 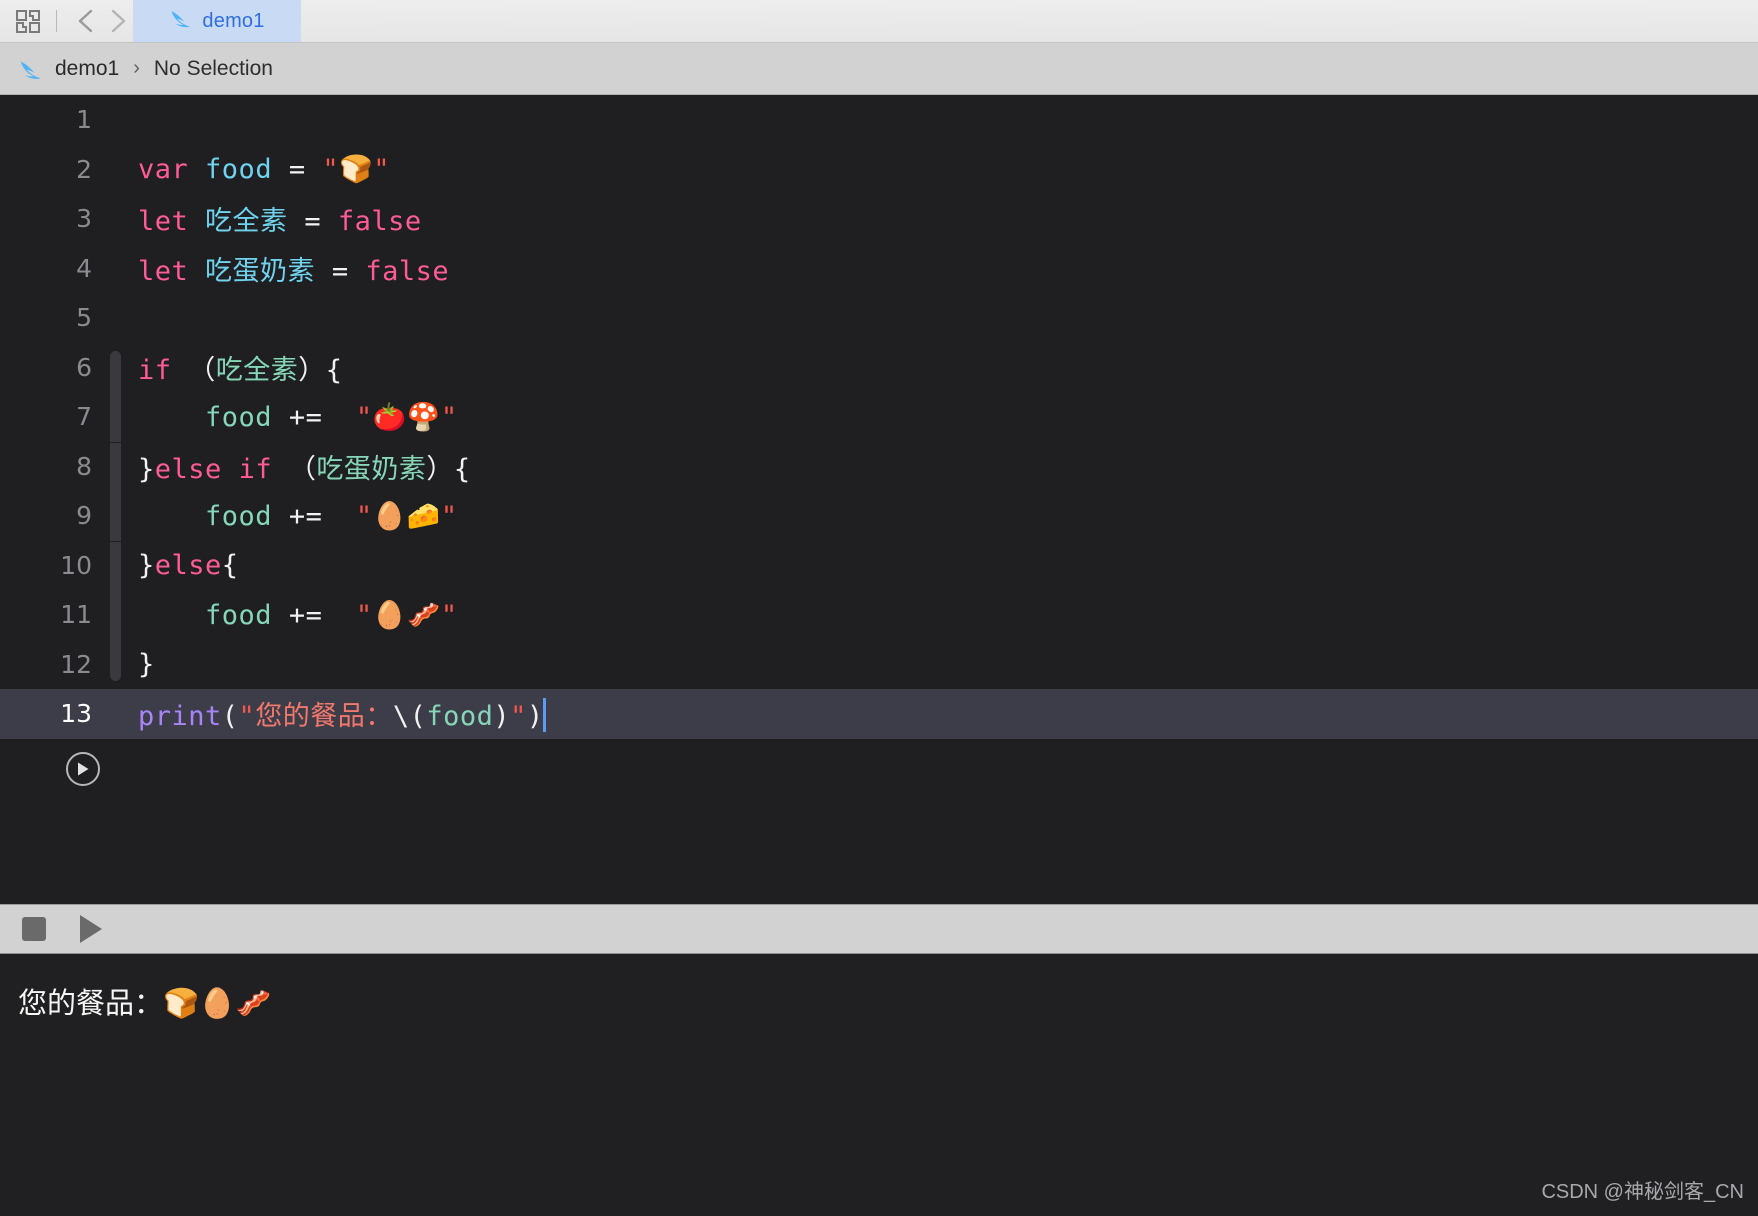 What do you see at coordinates (879, 665) in the screenshot?
I see `code-line-12: 12}` at bounding box center [879, 665].